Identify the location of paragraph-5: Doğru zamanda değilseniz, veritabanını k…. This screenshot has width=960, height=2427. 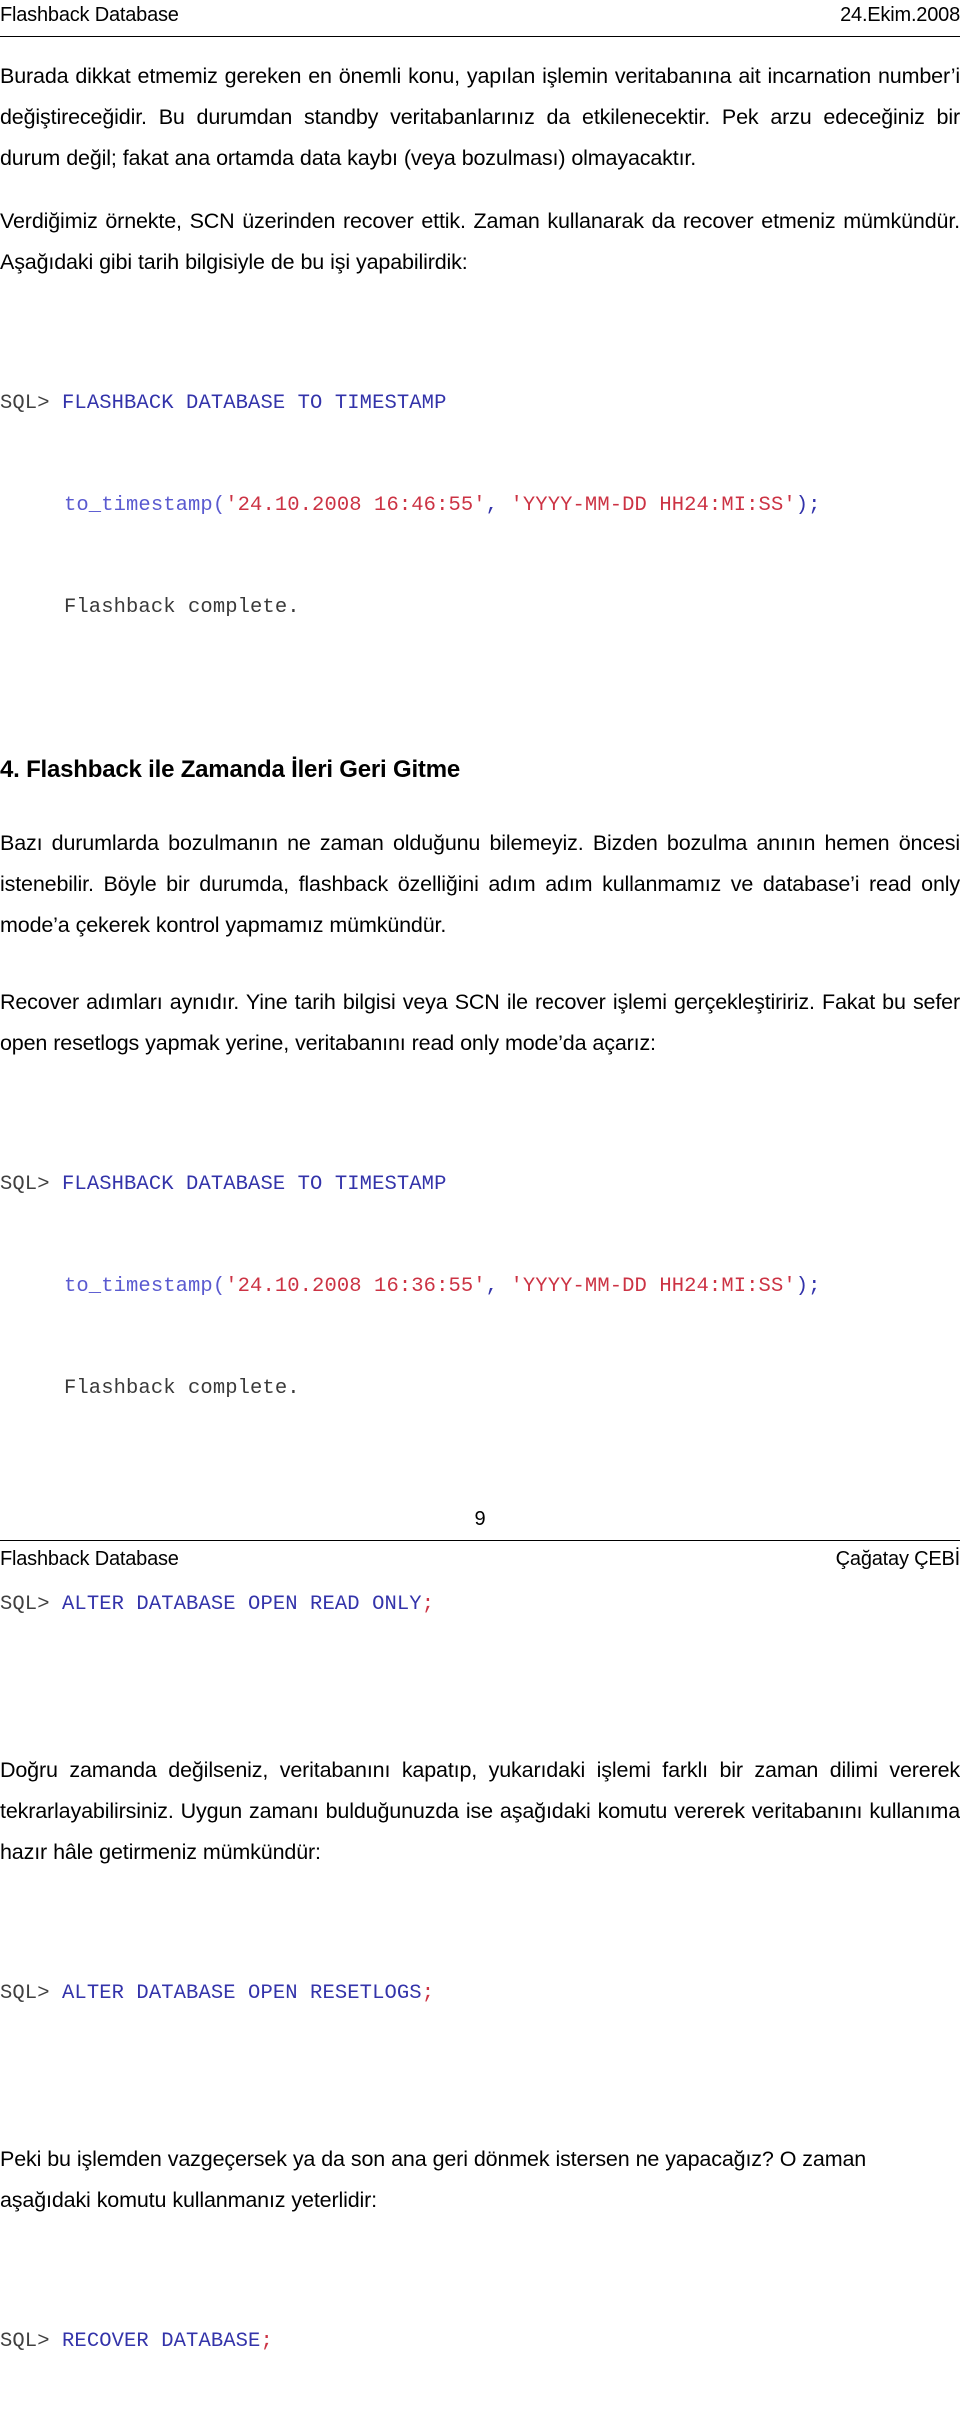
(480, 1811).